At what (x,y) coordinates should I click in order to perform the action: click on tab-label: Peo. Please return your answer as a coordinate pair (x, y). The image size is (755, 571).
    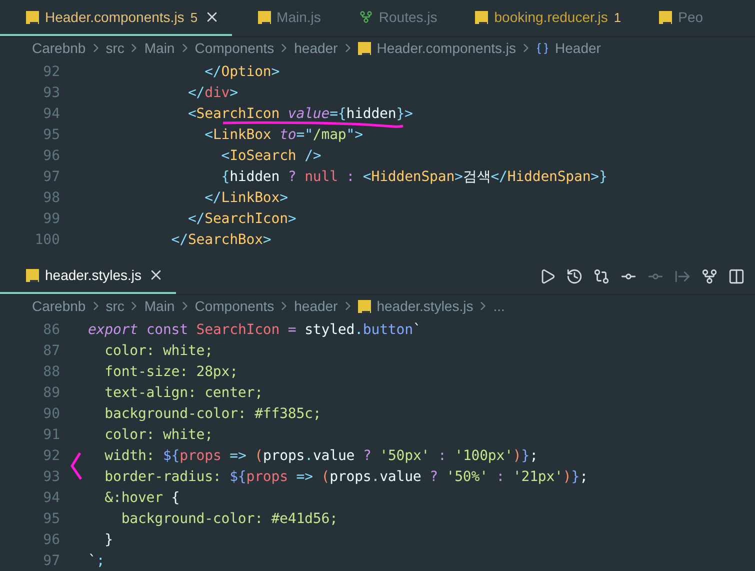
    Looking at the image, I should click on (691, 17).